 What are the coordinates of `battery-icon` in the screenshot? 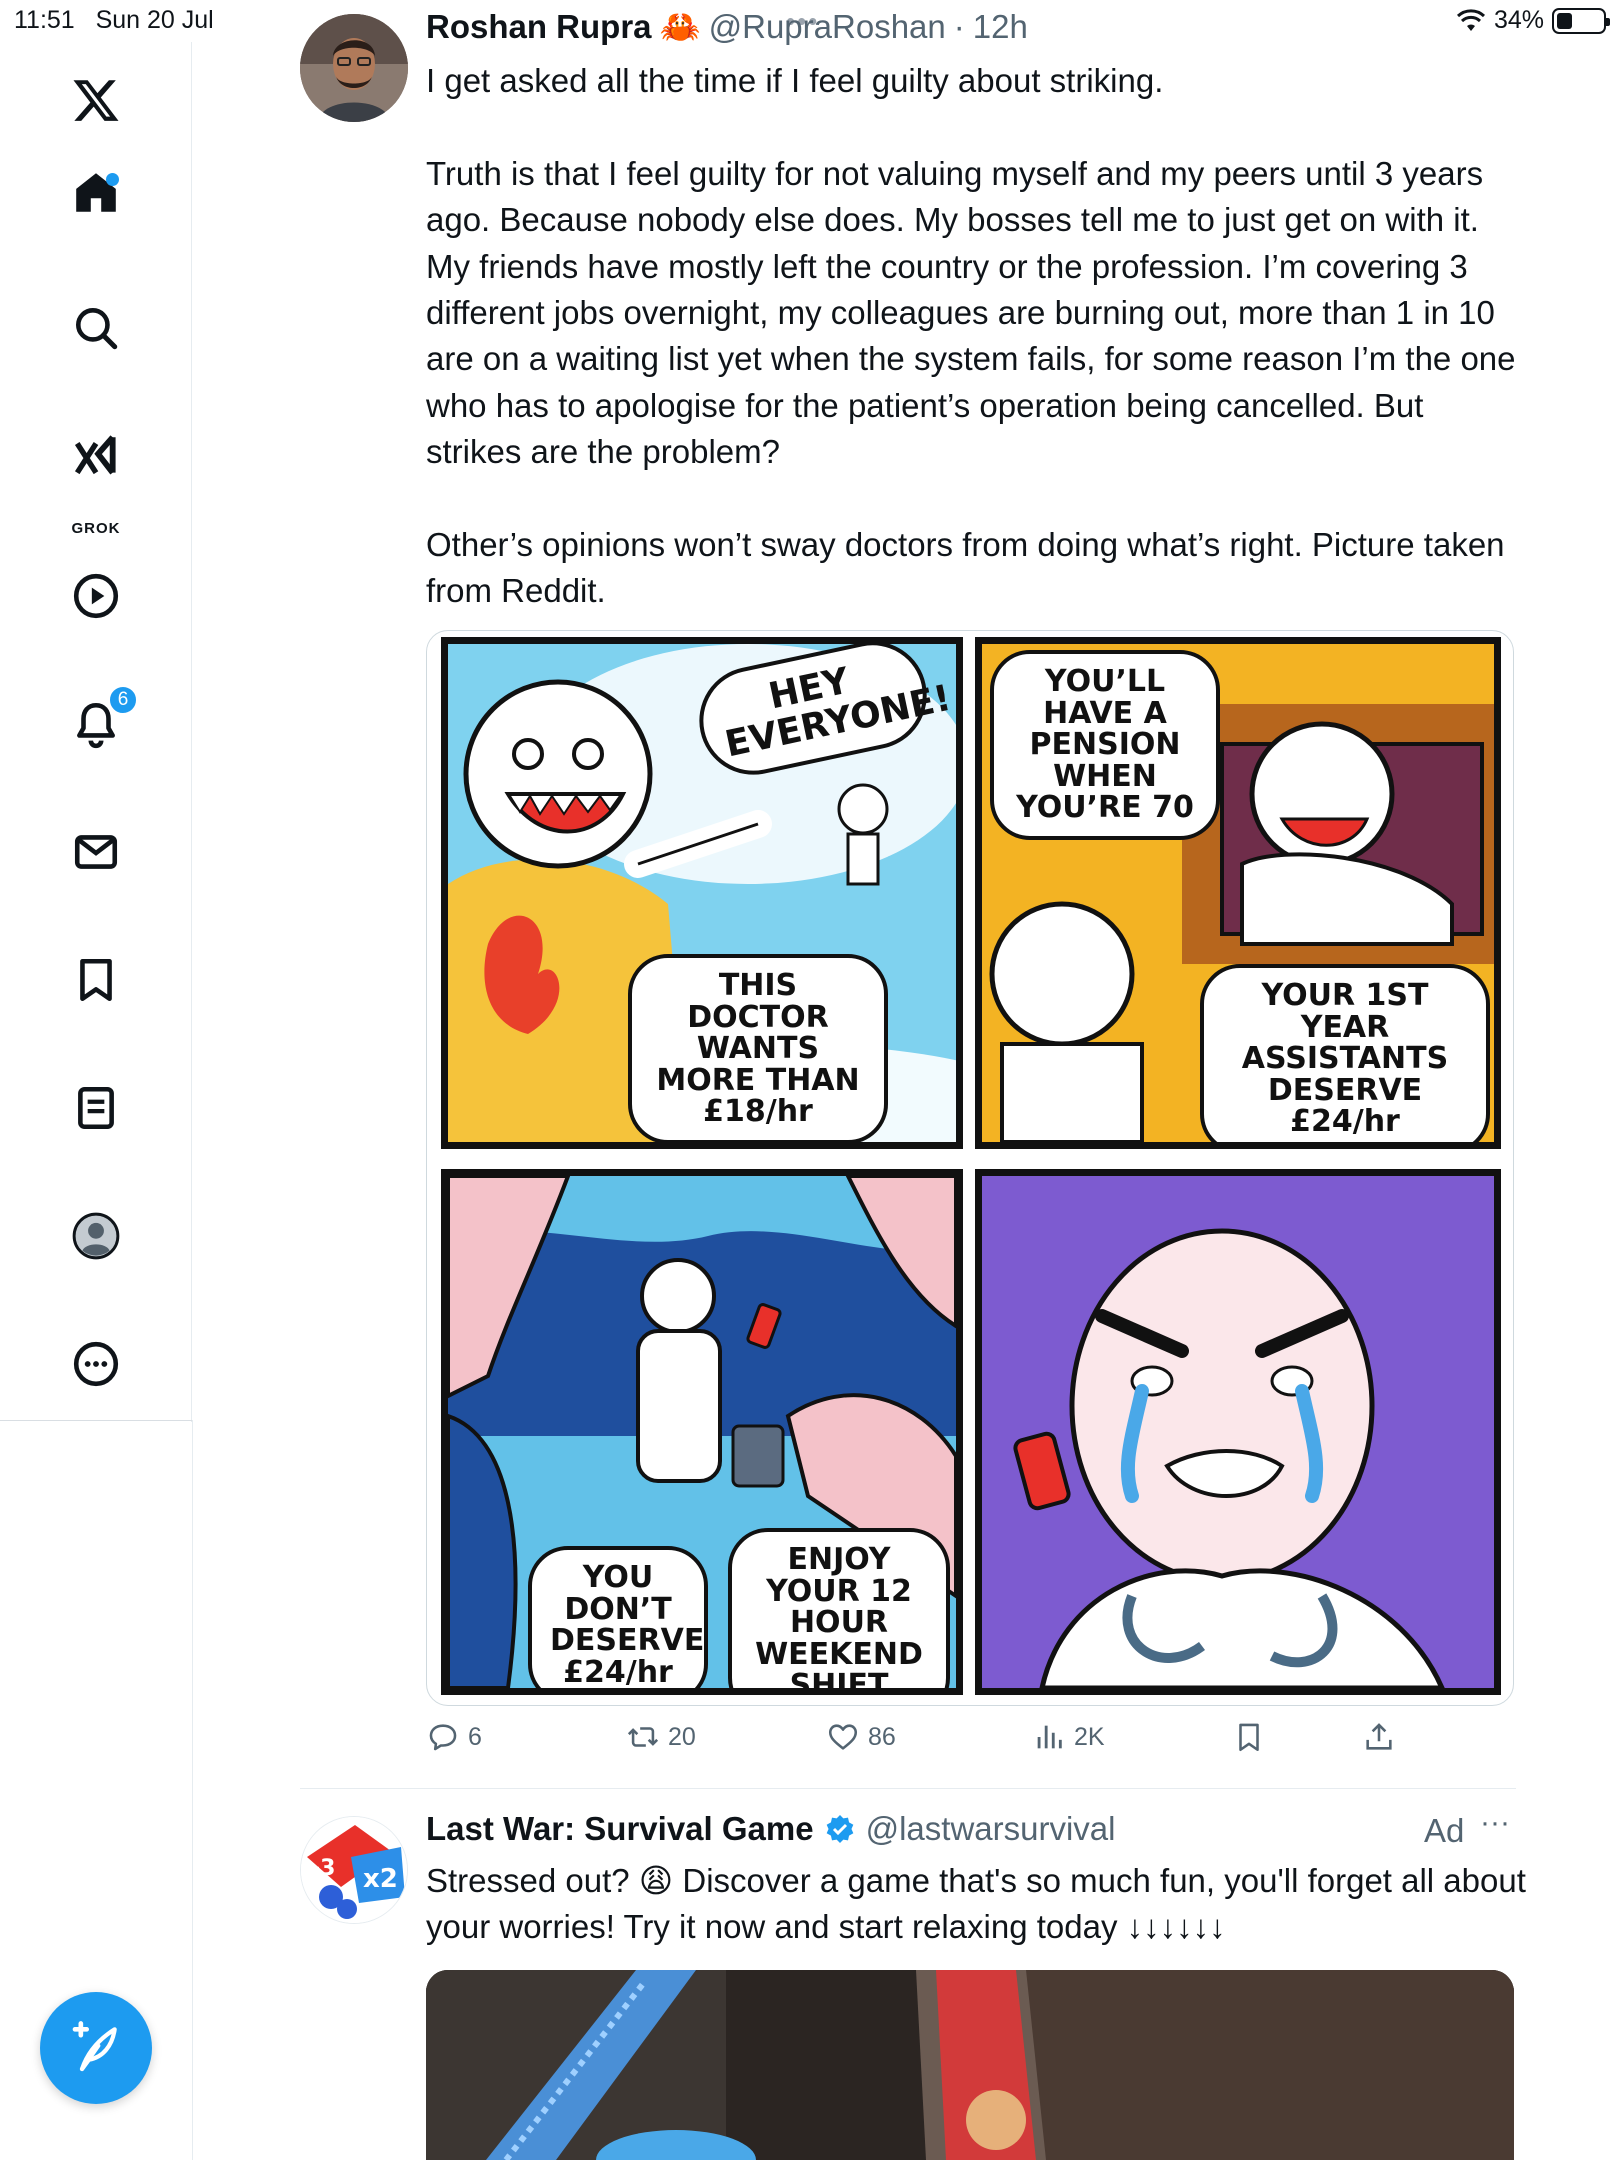 It's located at (1581, 20).